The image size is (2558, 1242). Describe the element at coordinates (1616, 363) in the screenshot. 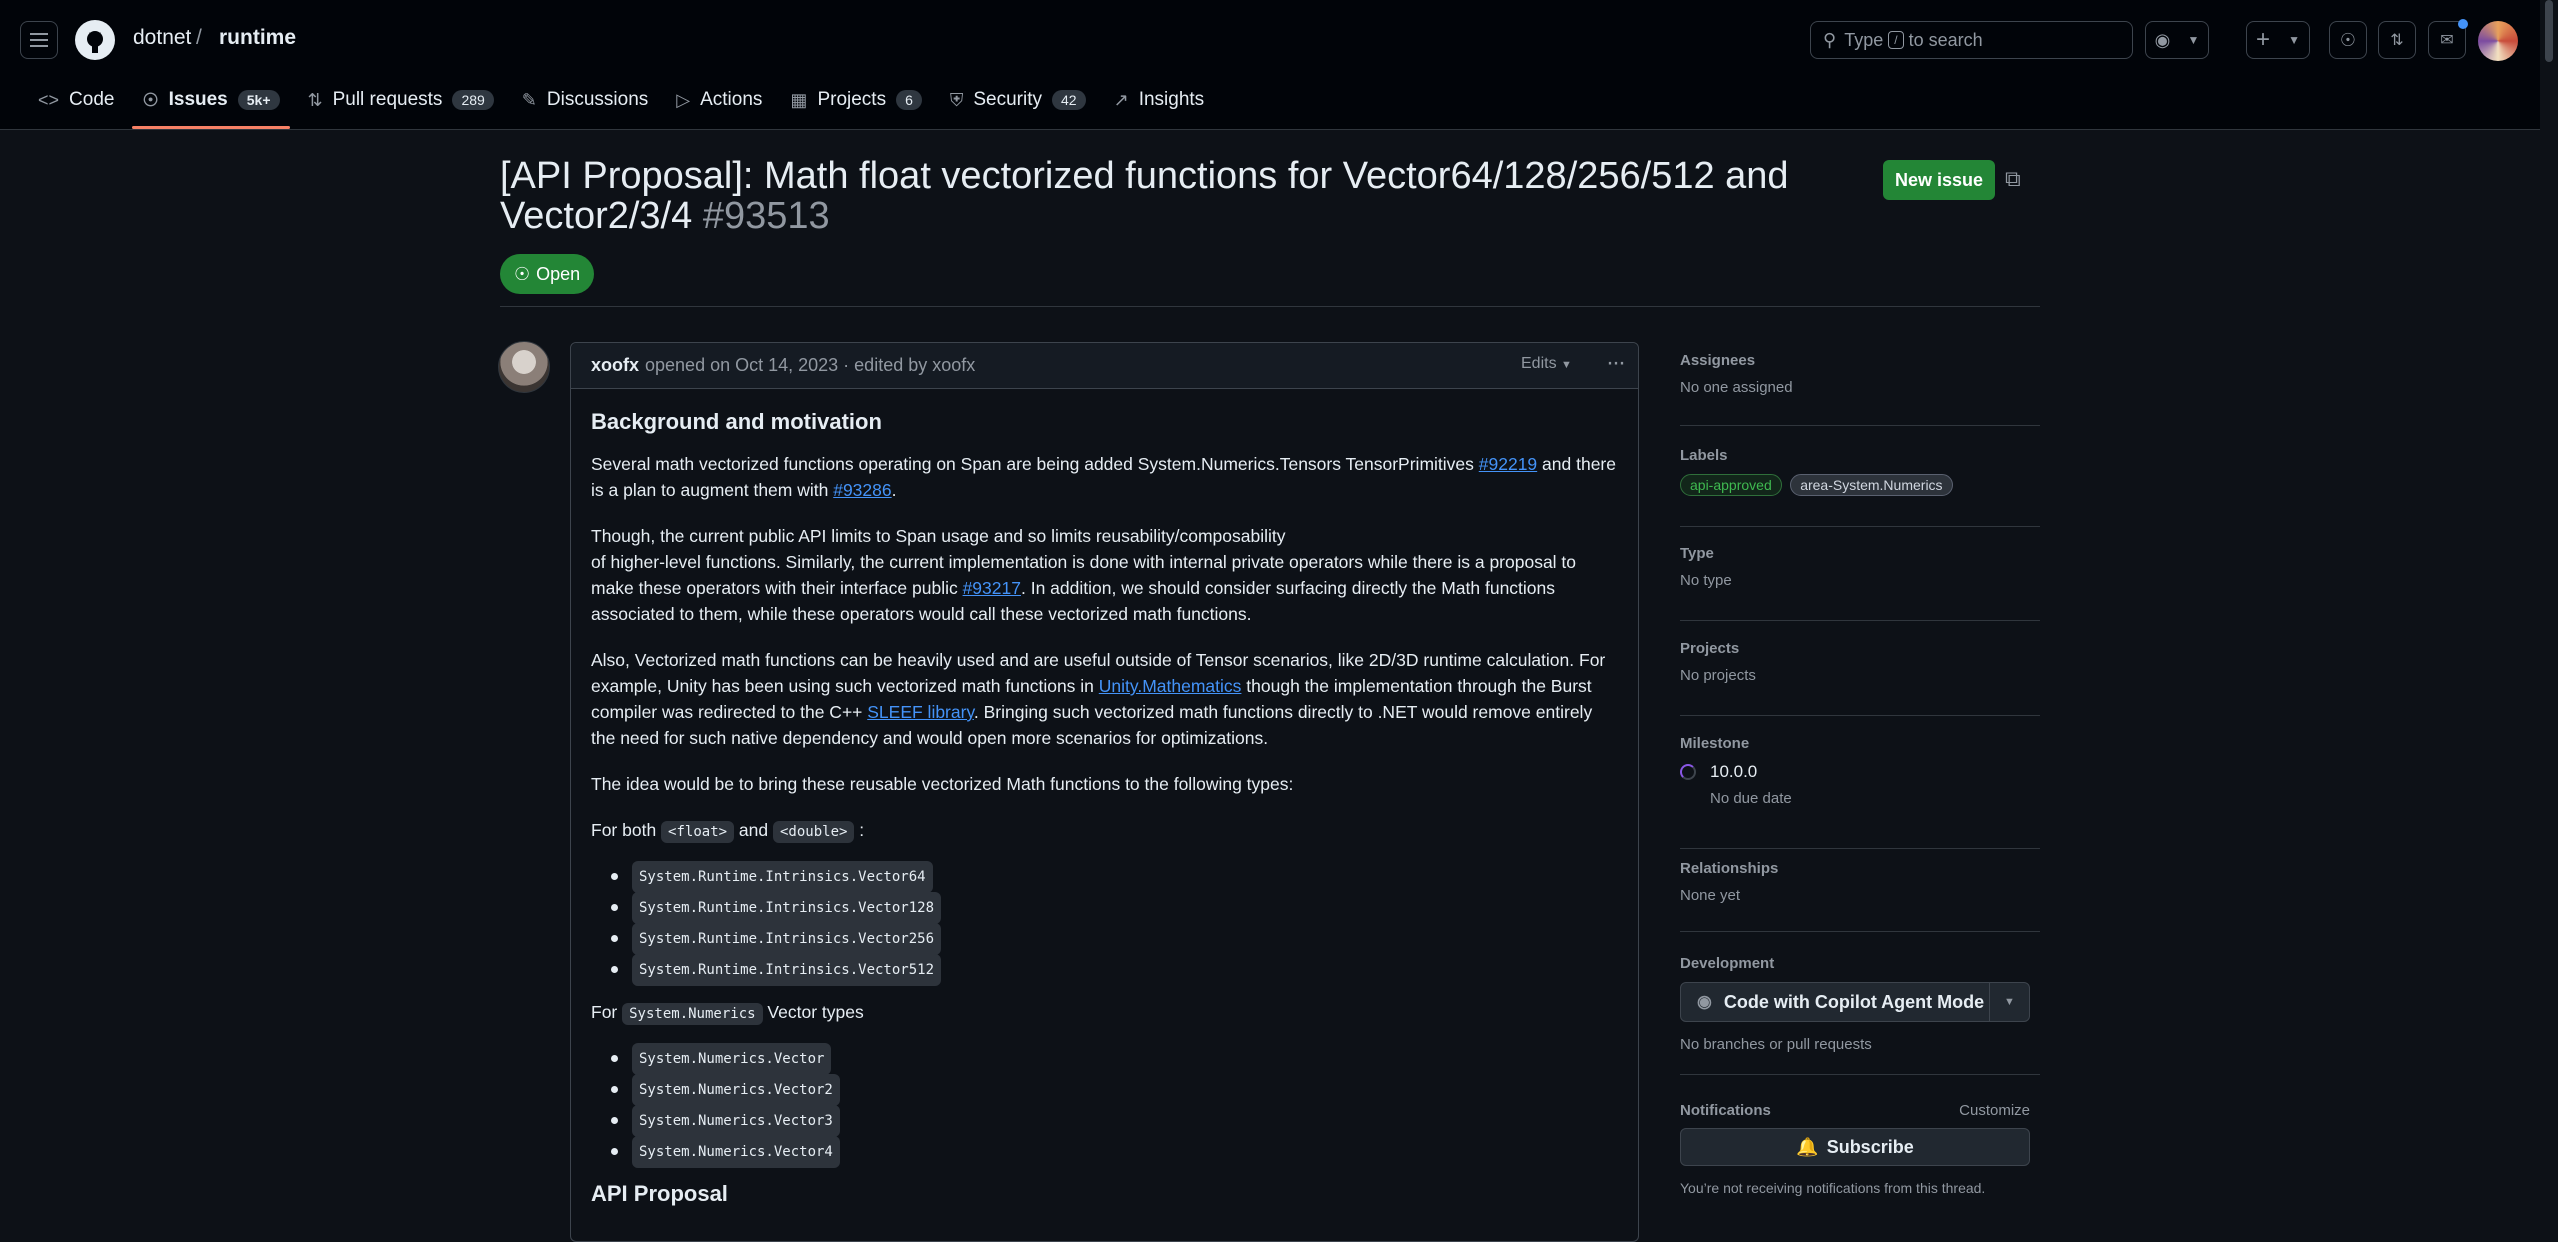

I see `kebab-horizontal-icon: ···` at that location.